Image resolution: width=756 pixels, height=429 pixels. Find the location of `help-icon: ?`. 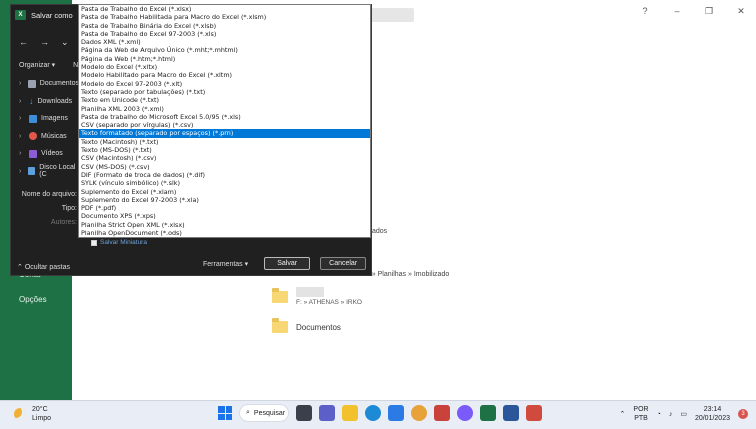

help-icon: ? is located at coordinates (645, 11).